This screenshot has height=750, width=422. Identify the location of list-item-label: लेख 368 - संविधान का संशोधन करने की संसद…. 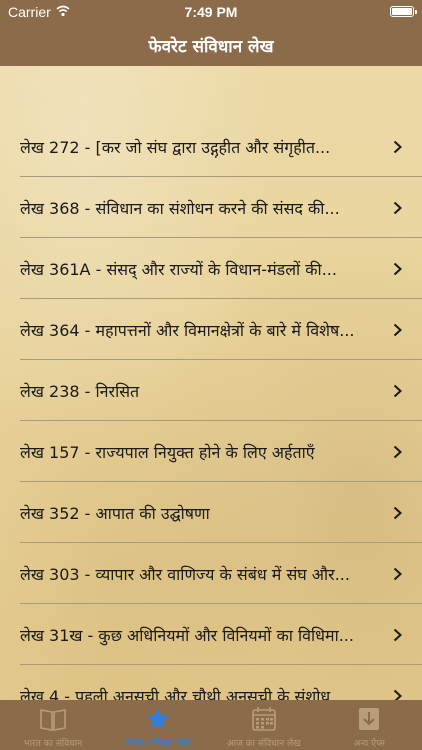
(180, 208).